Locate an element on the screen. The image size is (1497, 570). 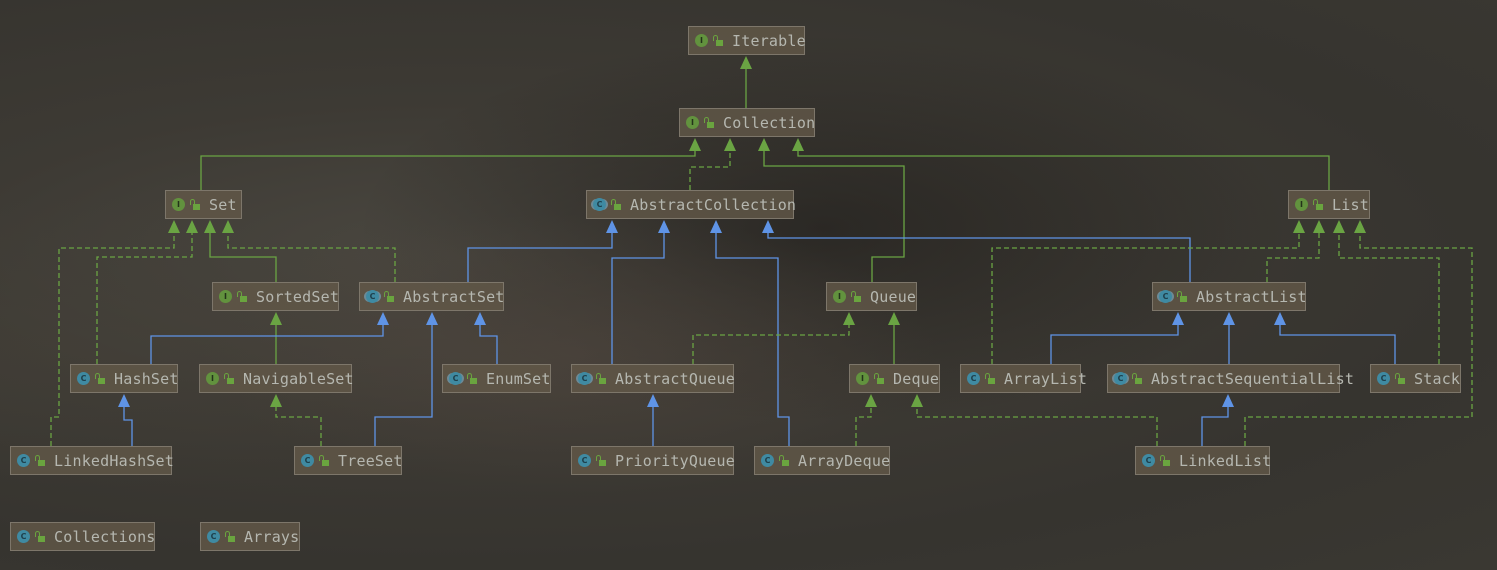
node-label: PriorityQueue is located at coordinates (675, 460).